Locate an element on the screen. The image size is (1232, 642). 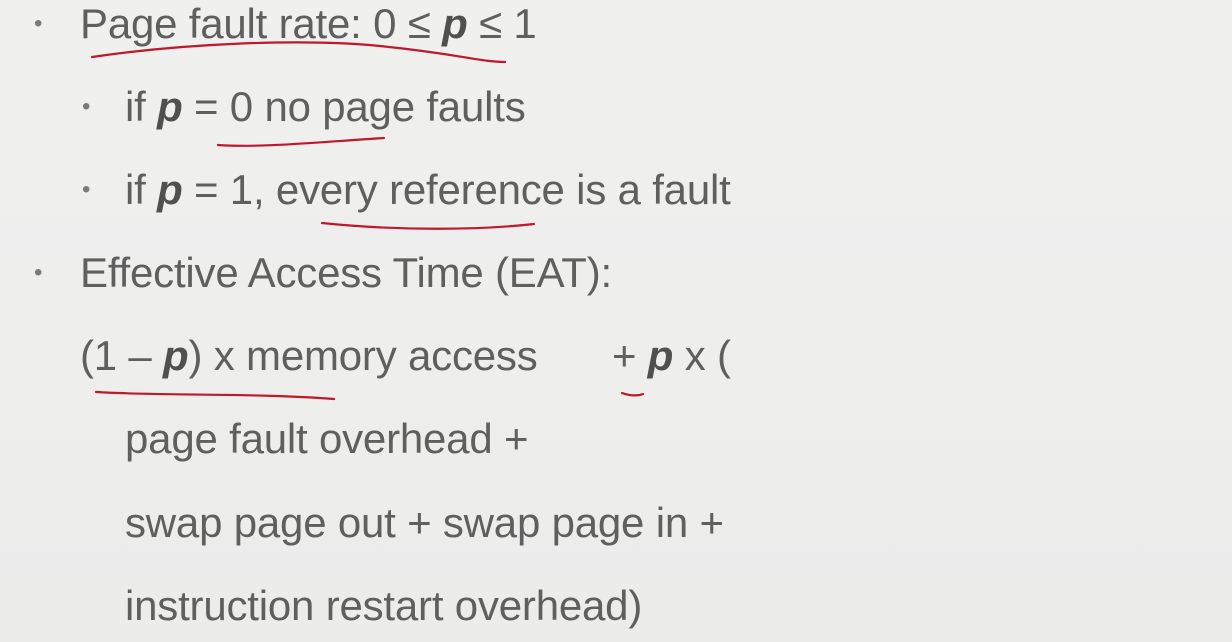
text-segment: = 0 no page faults is located at coordinates (354, 106).